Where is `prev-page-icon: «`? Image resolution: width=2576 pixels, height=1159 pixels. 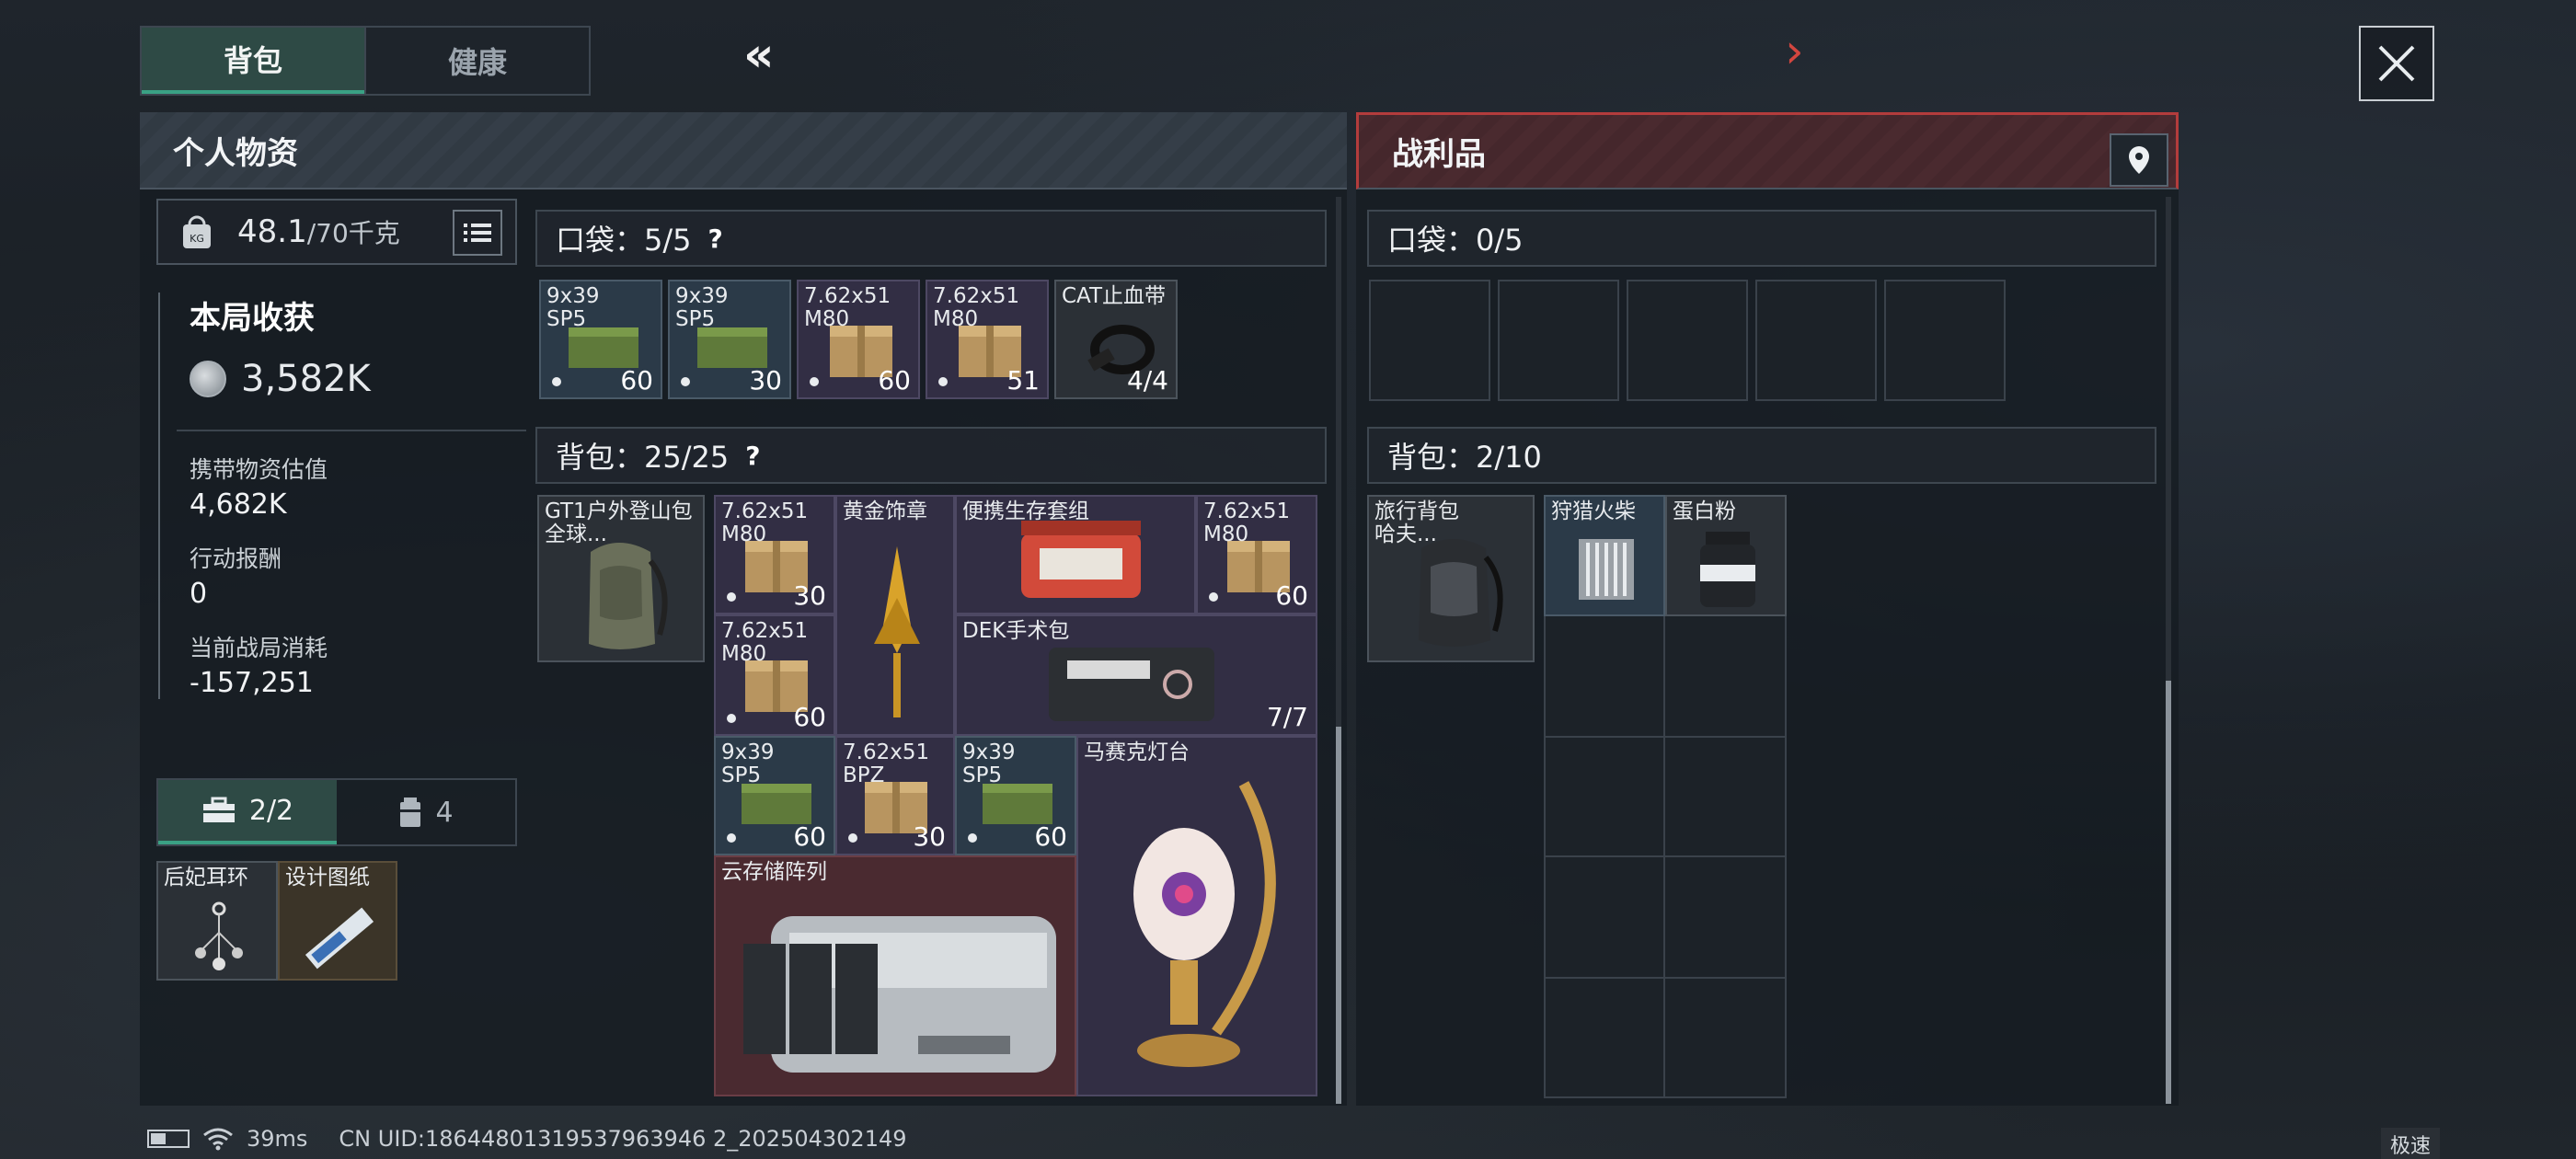 prev-page-icon: « is located at coordinates (759, 55).